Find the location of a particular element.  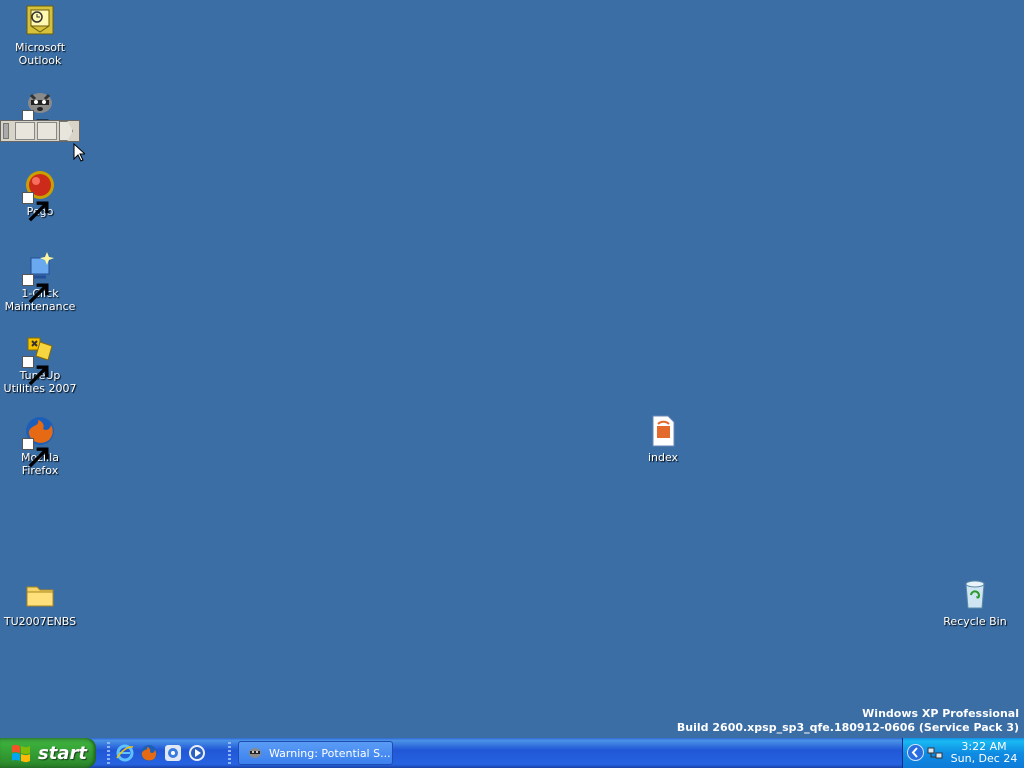

desktop-icon-pego: Pego is located at coordinates (40, 195).